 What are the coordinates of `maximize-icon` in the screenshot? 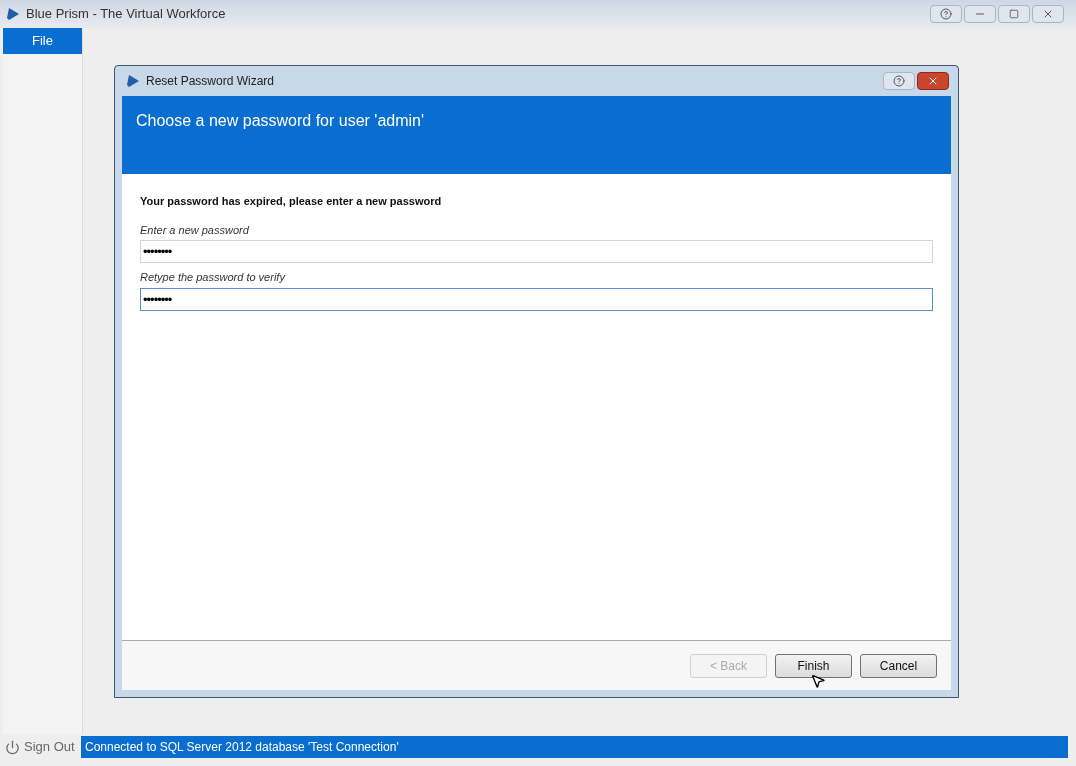 It's located at (1014, 14).